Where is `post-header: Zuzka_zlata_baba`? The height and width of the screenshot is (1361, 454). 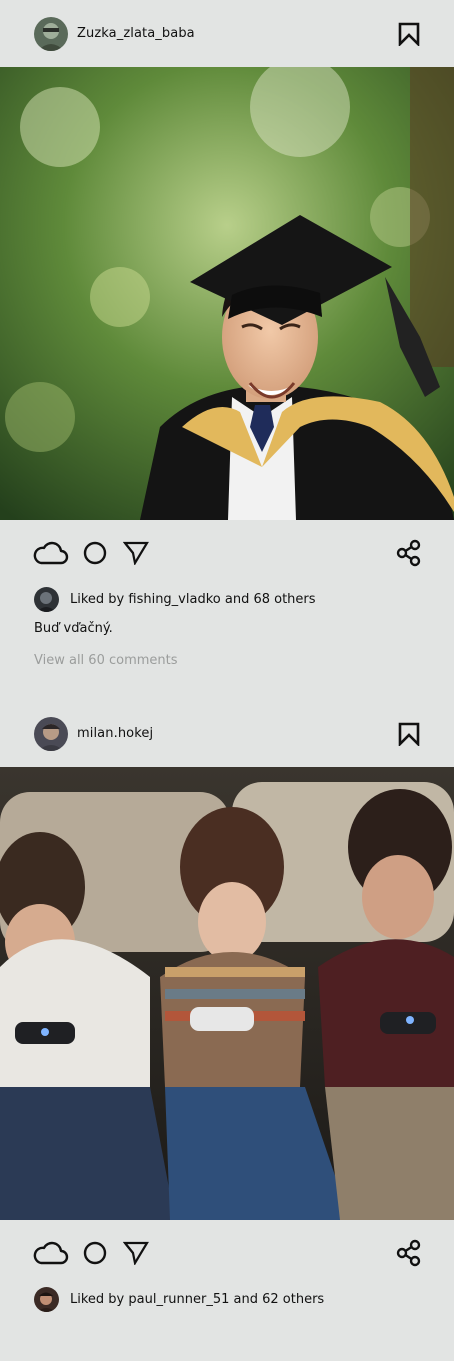
post-header: Zuzka_zlata_baba is located at coordinates (227, 33).